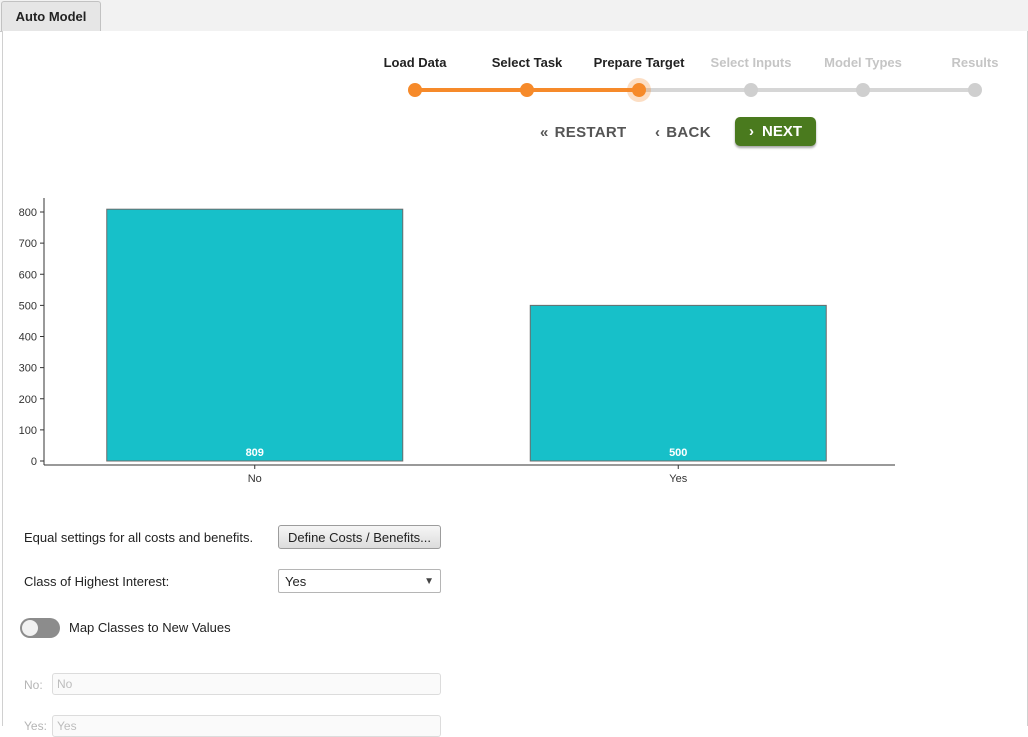 This screenshot has height=737, width=1028. Describe the element at coordinates (30, 628) in the screenshot. I see `toggle-knob` at that location.